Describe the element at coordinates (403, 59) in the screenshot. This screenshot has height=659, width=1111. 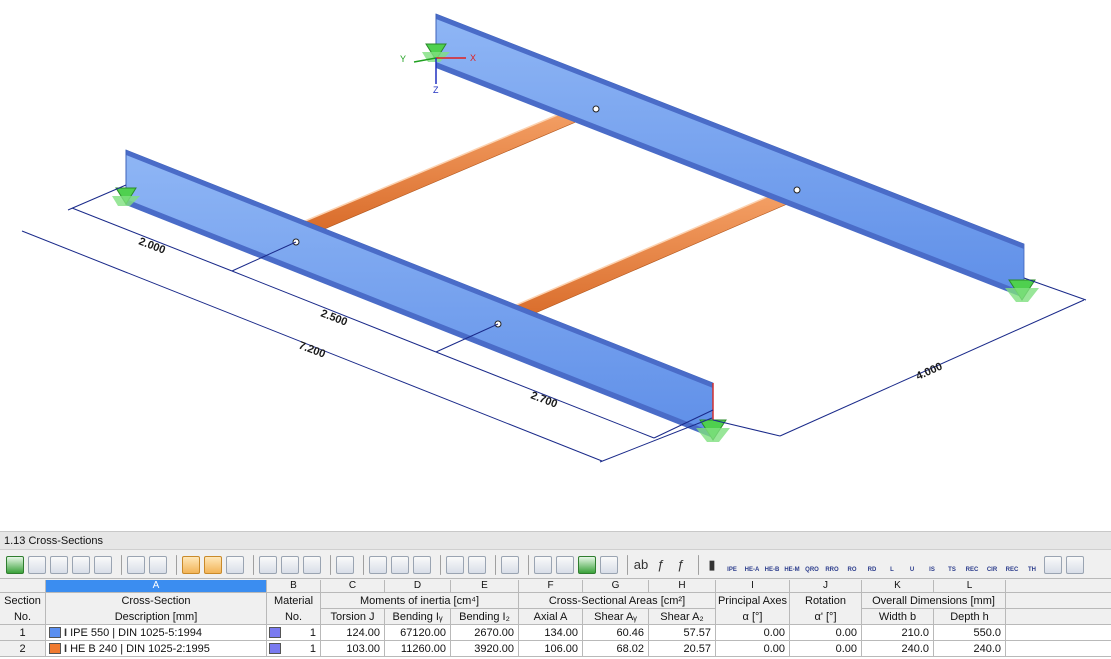
I see `axis-y-label: Y` at that location.